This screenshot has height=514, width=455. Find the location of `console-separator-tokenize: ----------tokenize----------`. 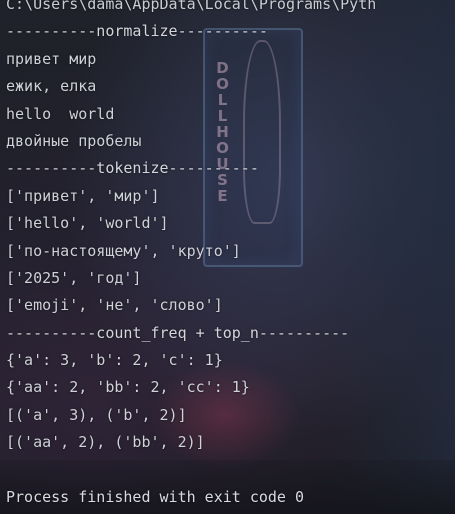

console-separator-tokenize: ----------tokenize---------- is located at coordinates (132, 168).